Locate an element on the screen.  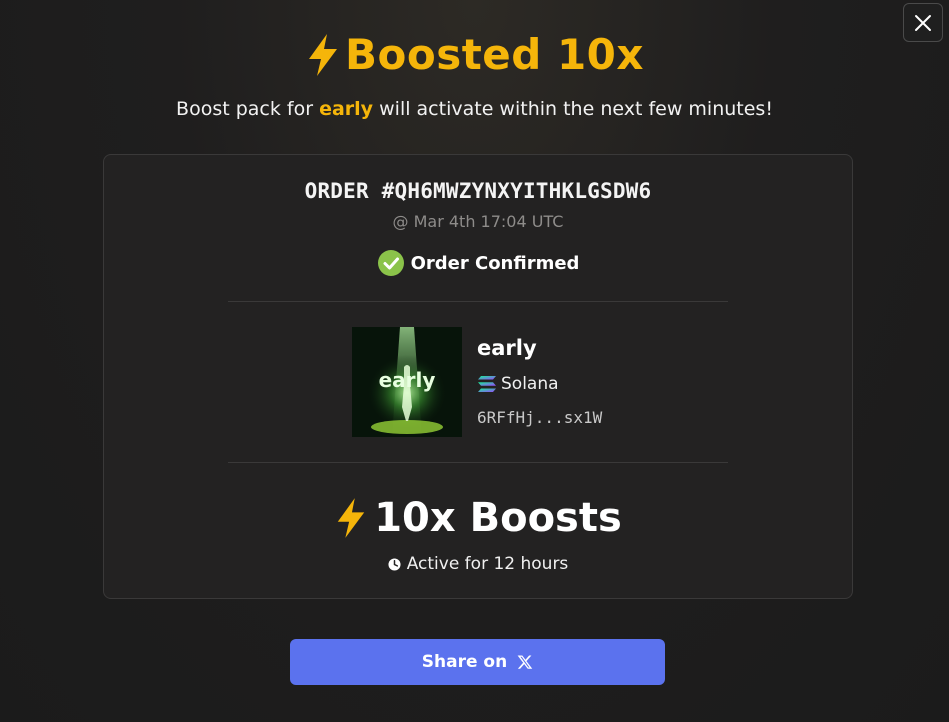
share-on-x-button: Share on is located at coordinates (477, 662).